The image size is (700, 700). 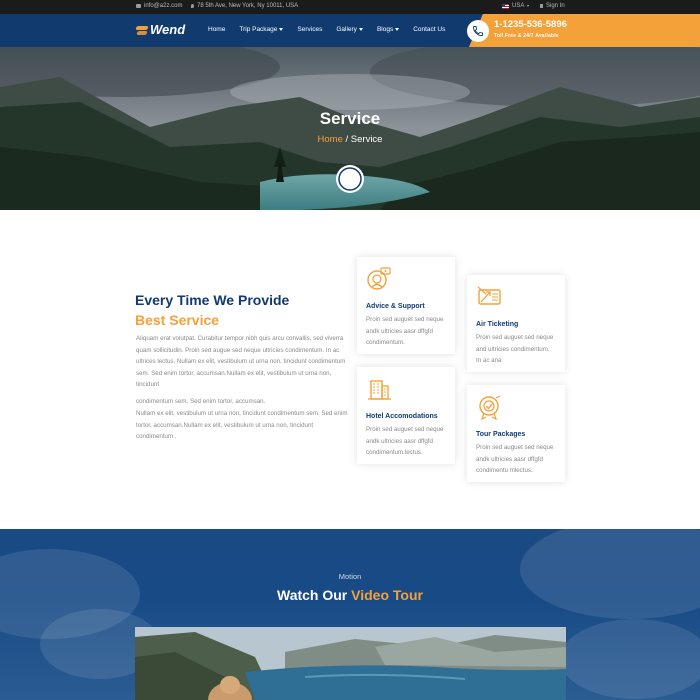 What do you see at coordinates (555, 6) in the screenshot?
I see `signin-label: Sign In` at bounding box center [555, 6].